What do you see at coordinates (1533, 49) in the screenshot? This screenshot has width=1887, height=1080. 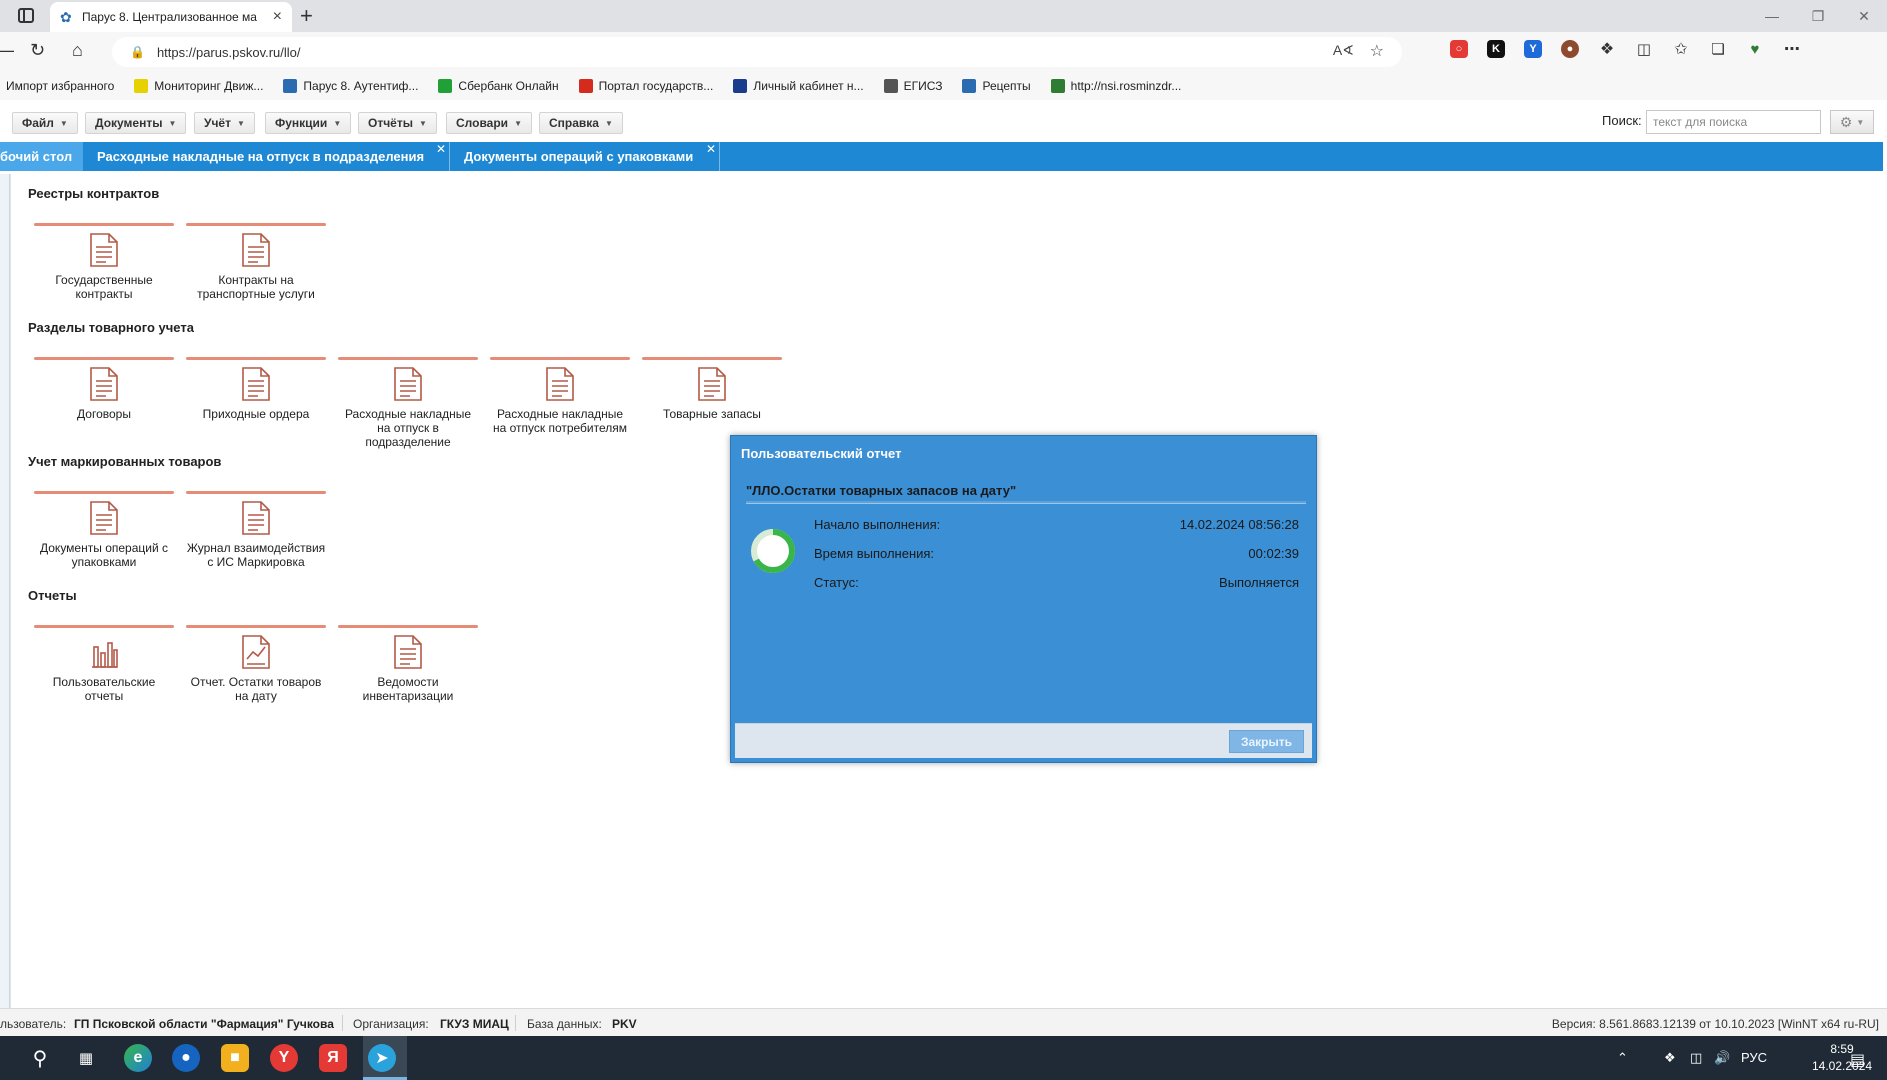 I see `extension-y-icon: Y` at bounding box center [1533, 49].